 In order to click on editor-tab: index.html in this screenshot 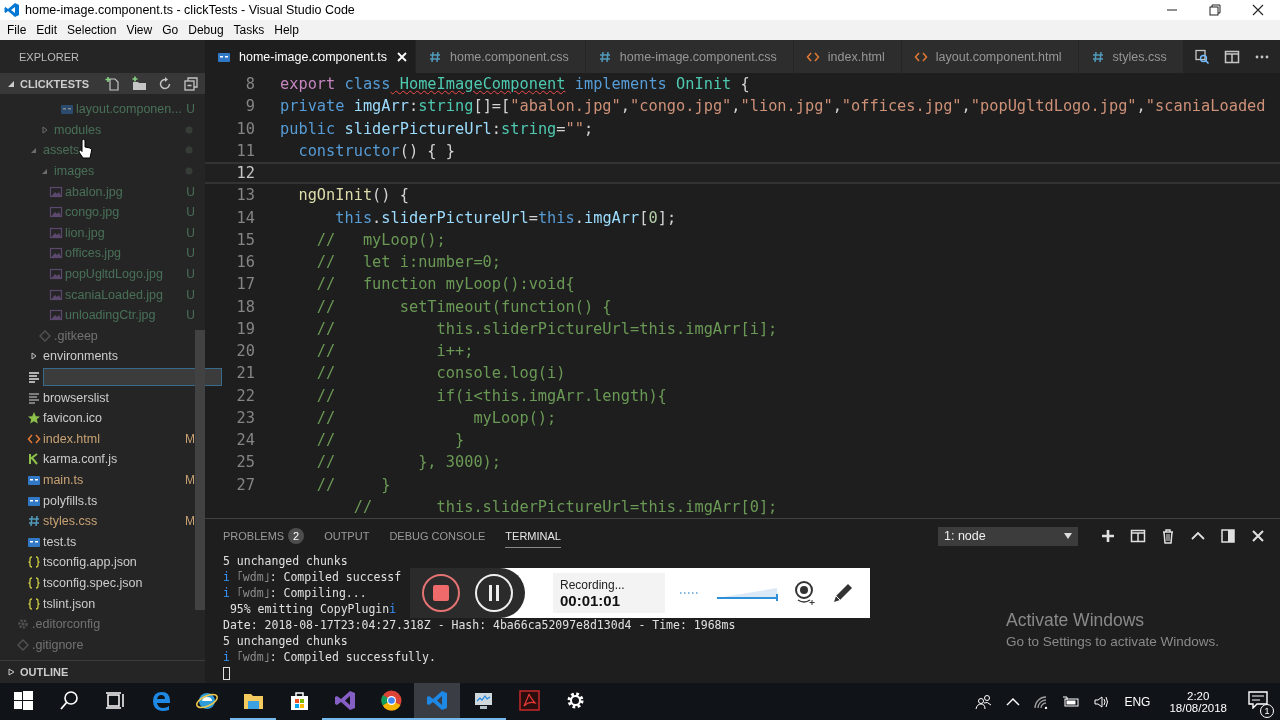, I will do `click(847, 56)`.